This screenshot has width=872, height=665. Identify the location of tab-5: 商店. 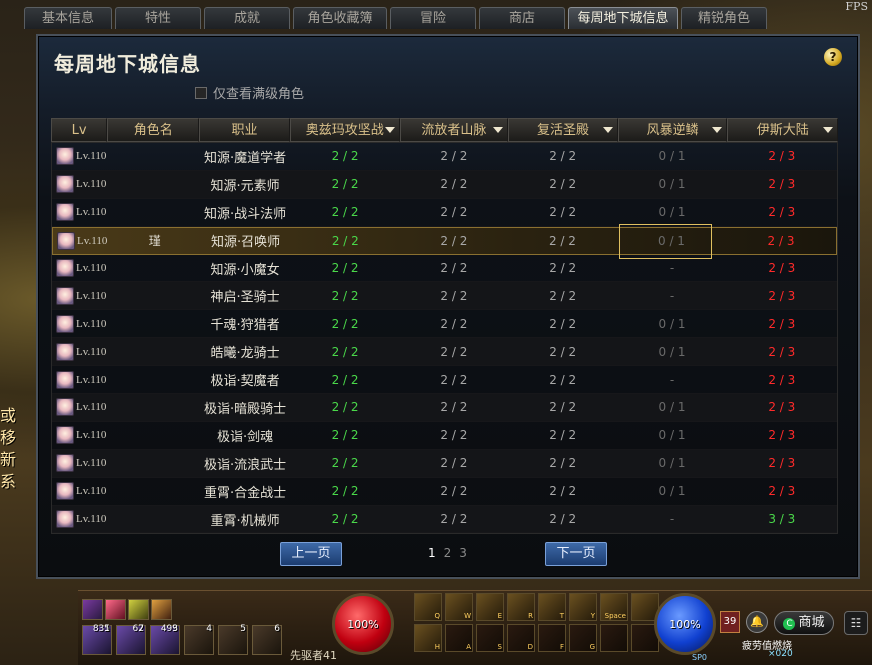
(522, 18).